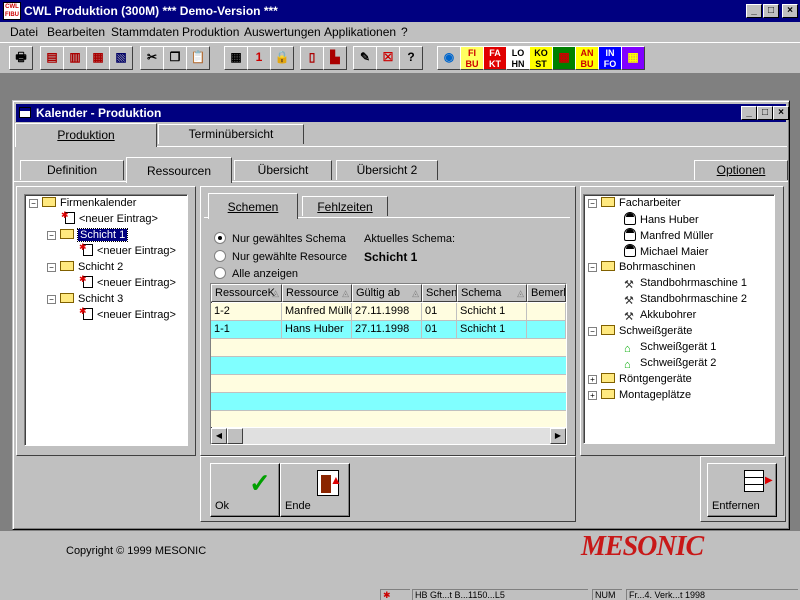 This screenshot has width=800, height=600. I want to click on menu-applikationen: Applikationen, so click(360, 32).